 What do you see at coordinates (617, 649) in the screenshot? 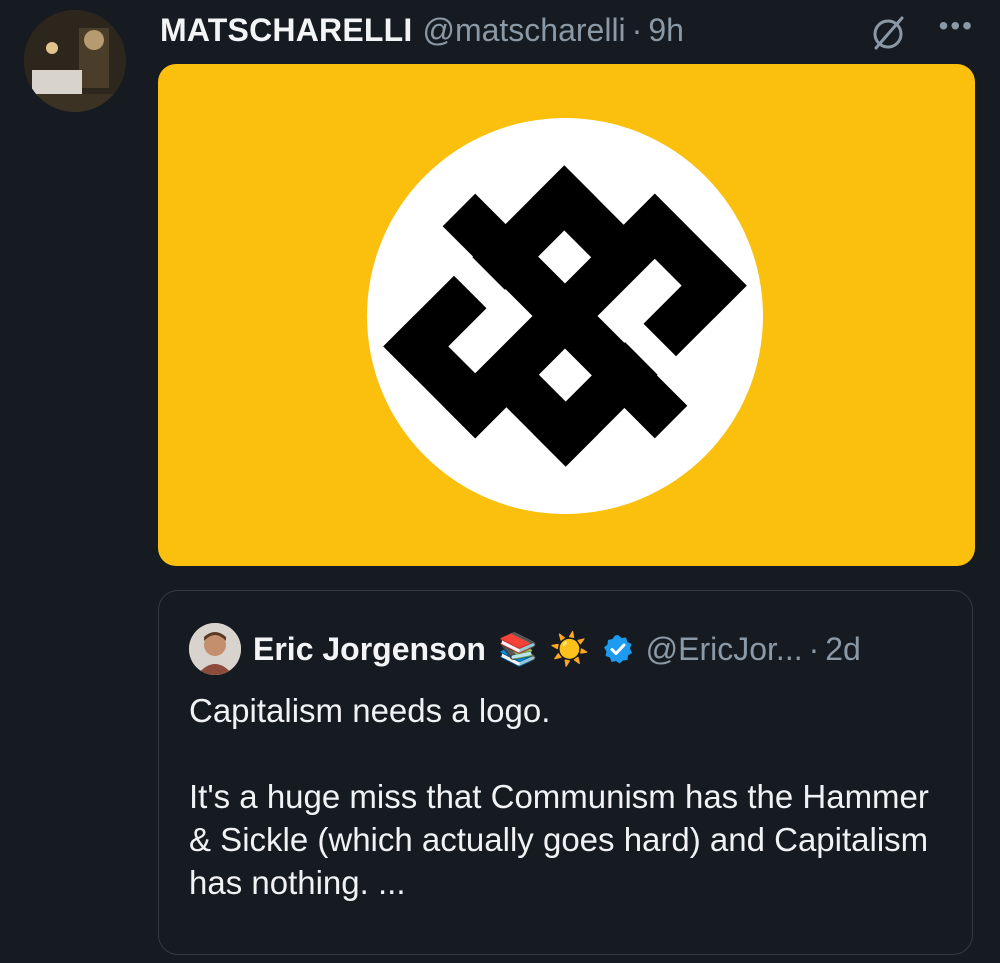
I see `verified-badge-icon` at bounding box center [617, 649].